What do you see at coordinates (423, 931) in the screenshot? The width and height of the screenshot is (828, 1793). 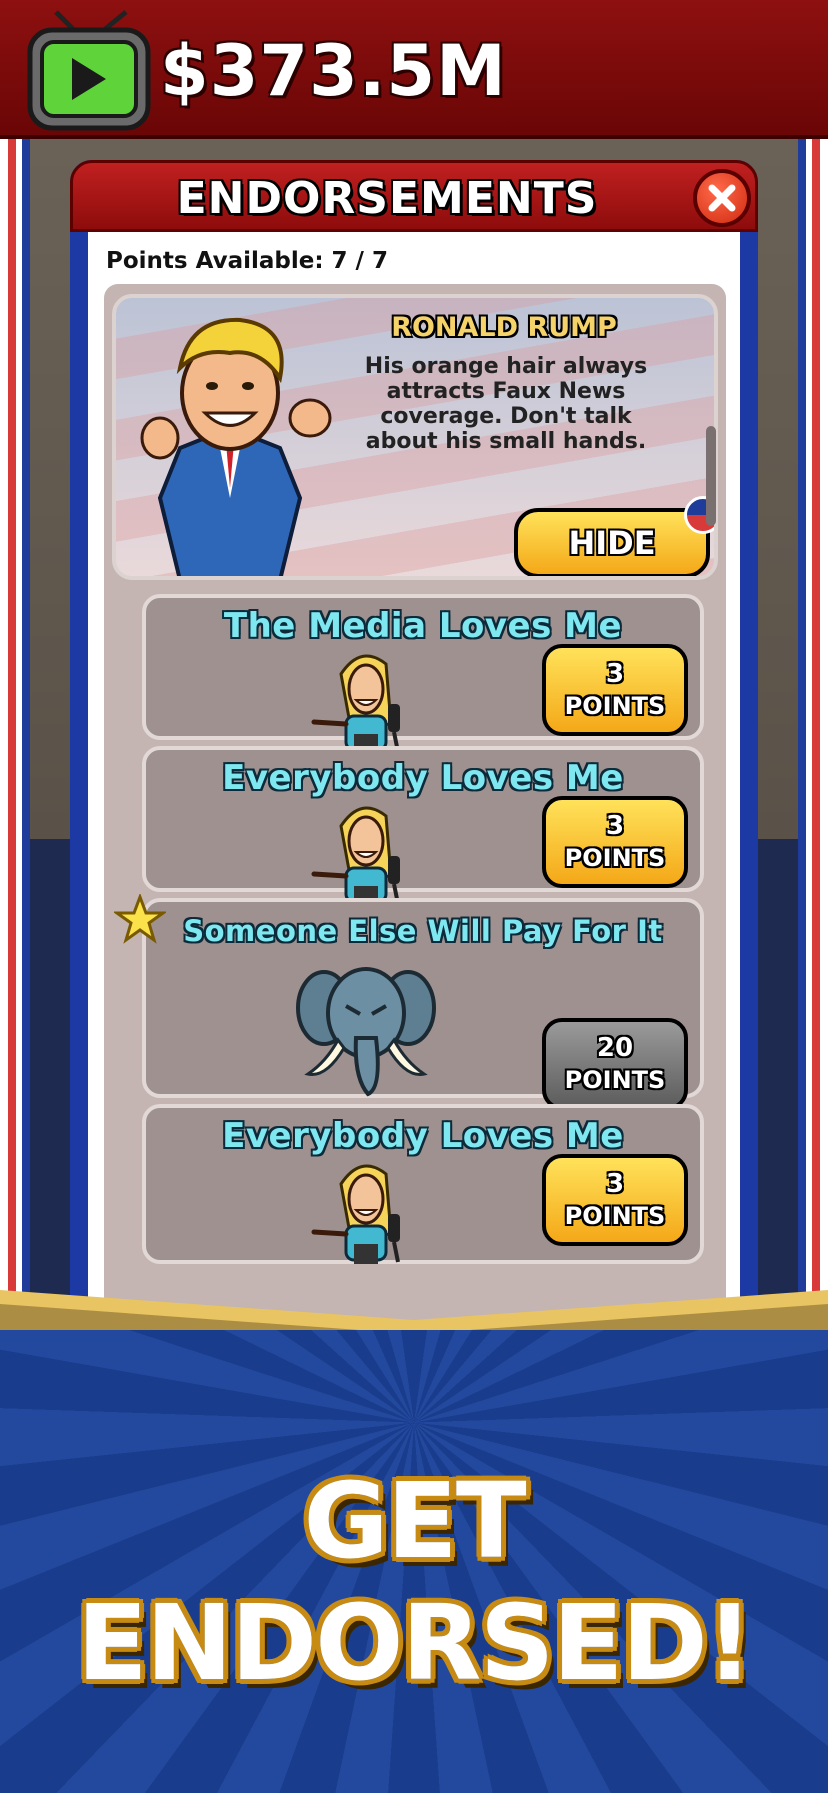 I see `endorsement-title: Someone Else Will Pay For It` at bounding box center [423, 931].